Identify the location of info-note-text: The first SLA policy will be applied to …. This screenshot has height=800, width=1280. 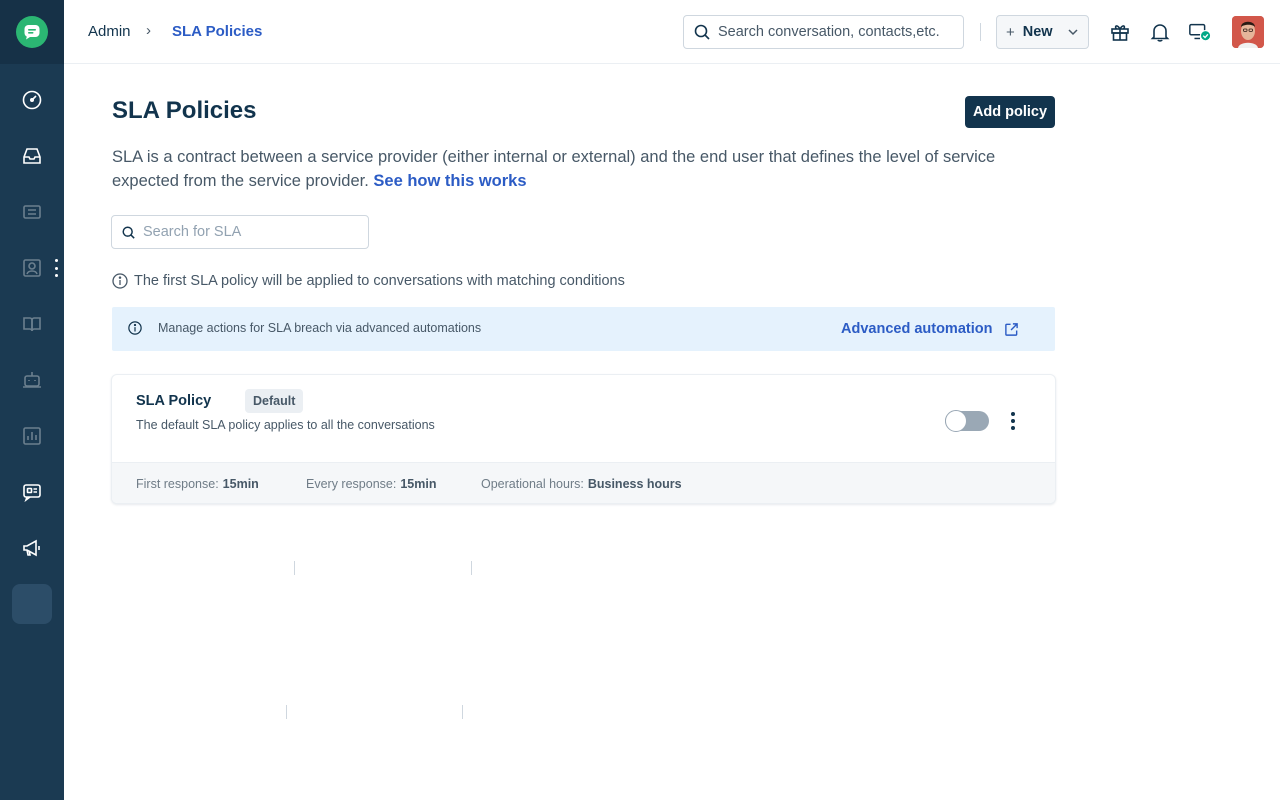
(379, 281).